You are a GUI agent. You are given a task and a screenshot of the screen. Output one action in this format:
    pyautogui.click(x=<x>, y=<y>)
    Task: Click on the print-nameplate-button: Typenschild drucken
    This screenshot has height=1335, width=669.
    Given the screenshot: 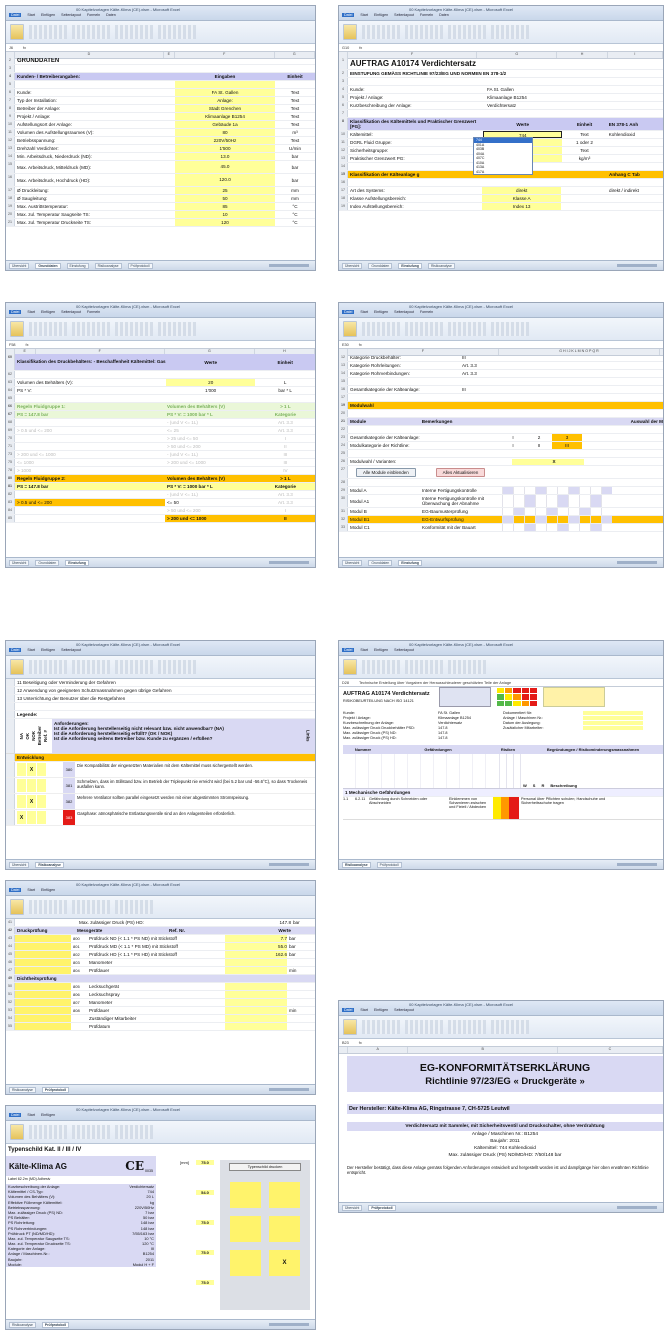 What is the action you would take?
    pyautogui.click(x=265, y=1167)
    